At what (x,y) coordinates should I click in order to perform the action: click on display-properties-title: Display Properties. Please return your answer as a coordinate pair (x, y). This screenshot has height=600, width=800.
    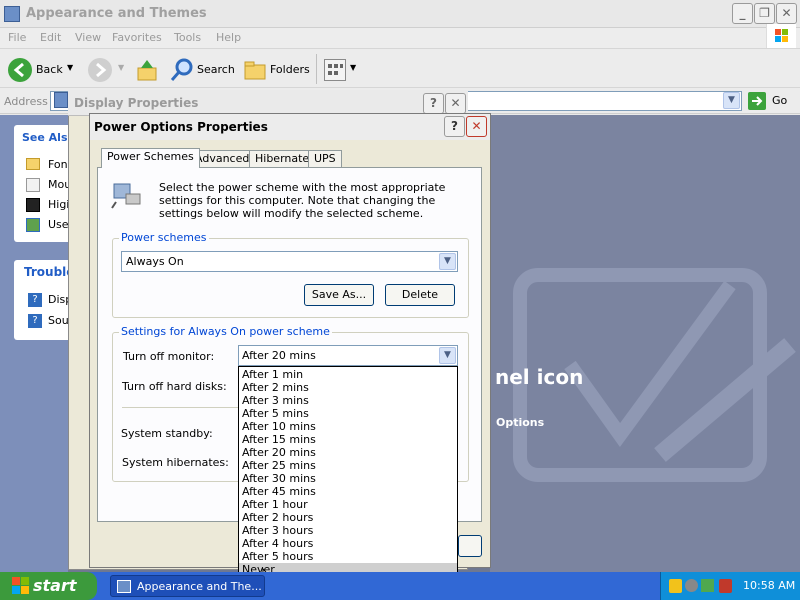
    Looking at the image, I should click on (136, 103).